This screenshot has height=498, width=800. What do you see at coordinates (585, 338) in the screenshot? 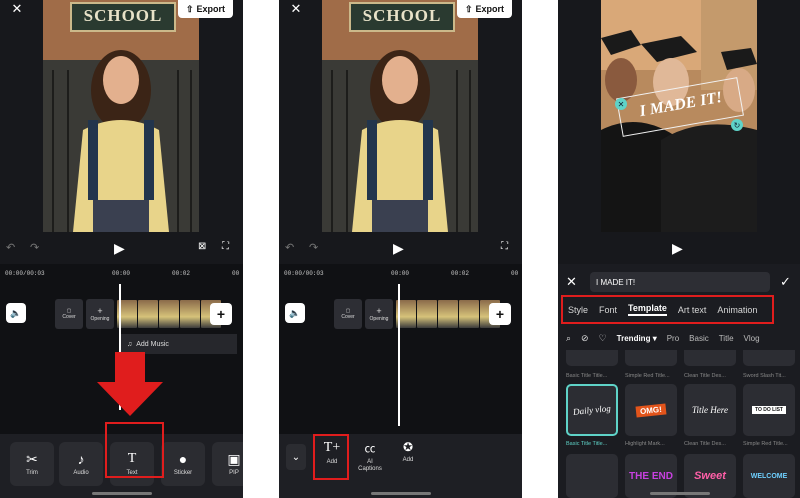
I see `none-icon: ⊘` at bounding box center [585, 338].